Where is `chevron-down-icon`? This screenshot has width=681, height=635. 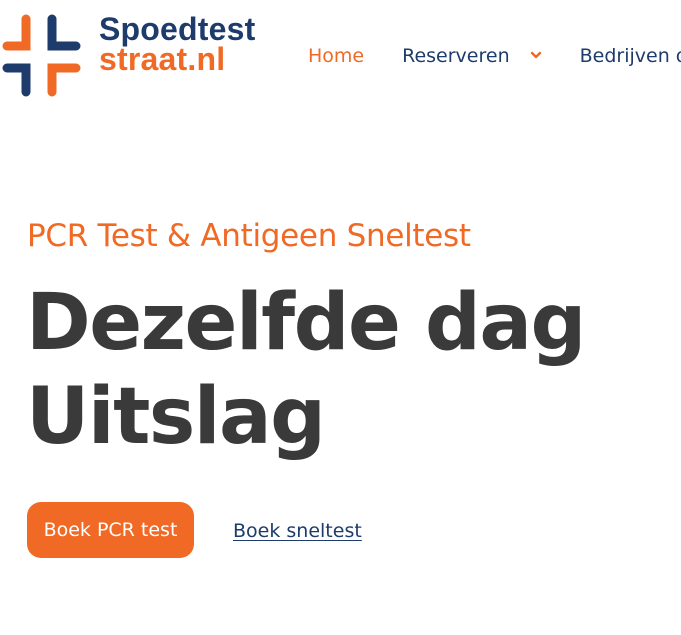
chevron-down-icon is located at coordinates (536, 54).